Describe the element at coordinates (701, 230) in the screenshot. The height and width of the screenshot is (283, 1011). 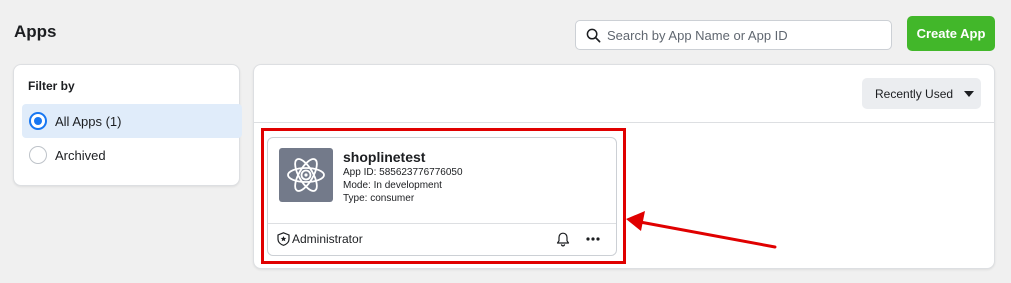
I see `annotation-arrow` at that location.